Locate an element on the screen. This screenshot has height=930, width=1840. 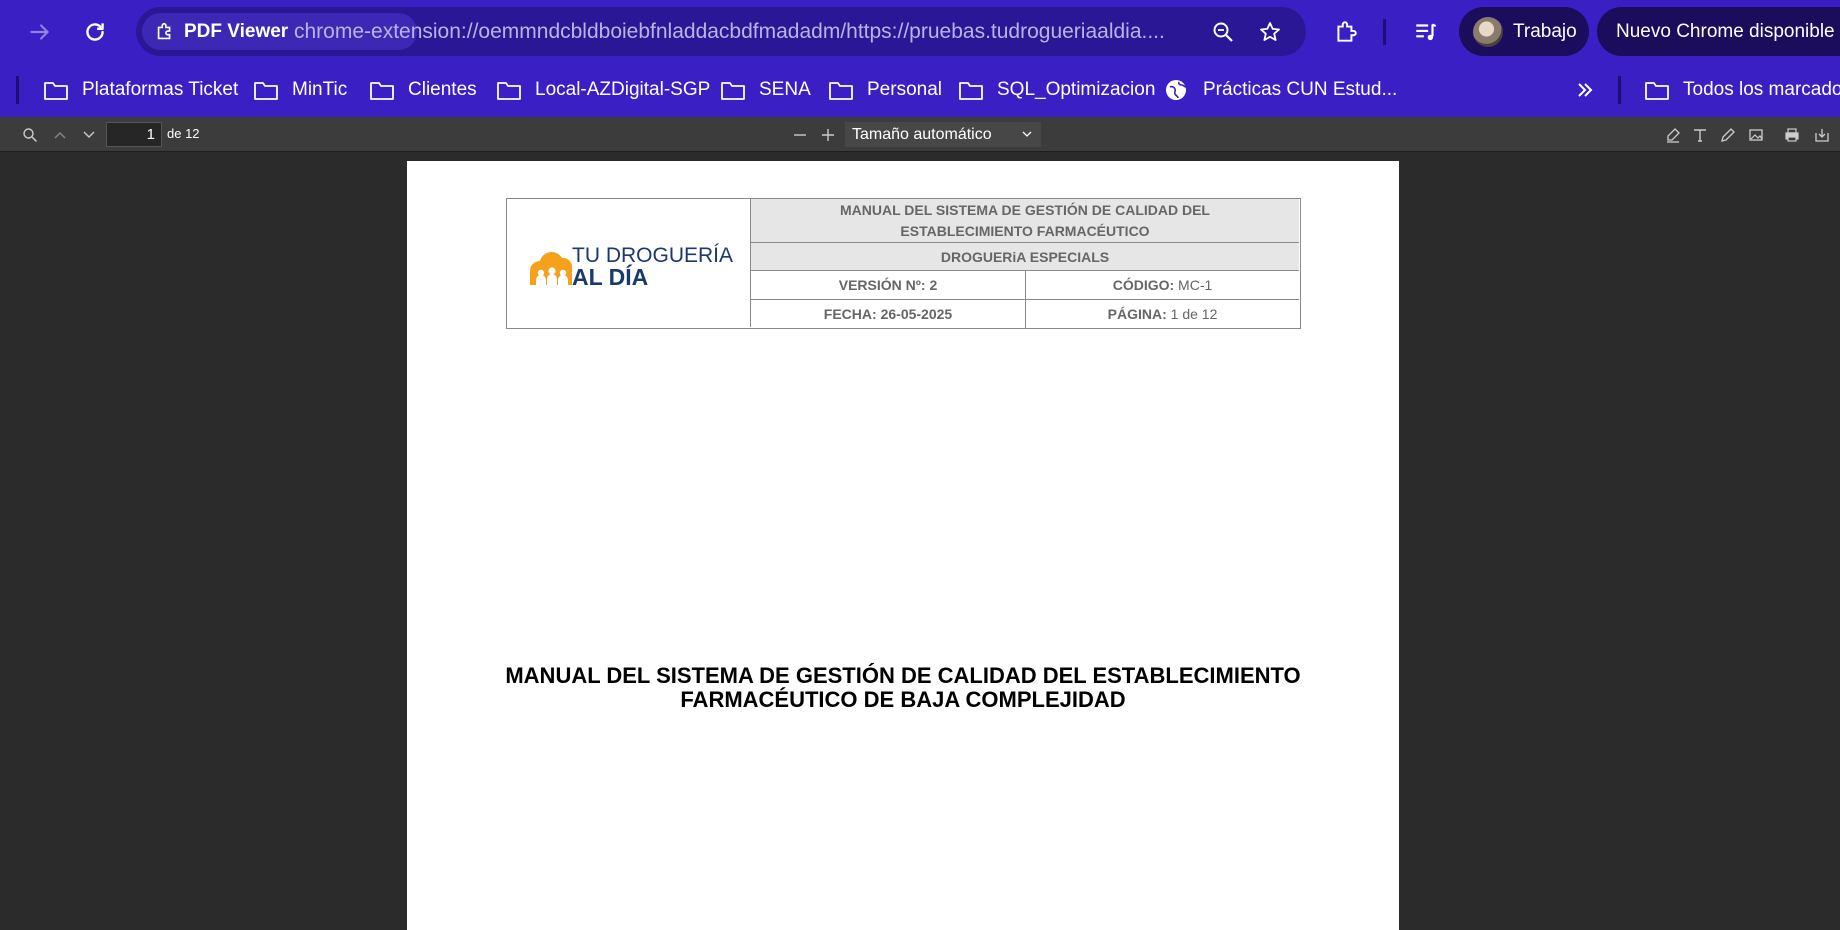
highlighter-icon is located at coordinates (1673, 135).